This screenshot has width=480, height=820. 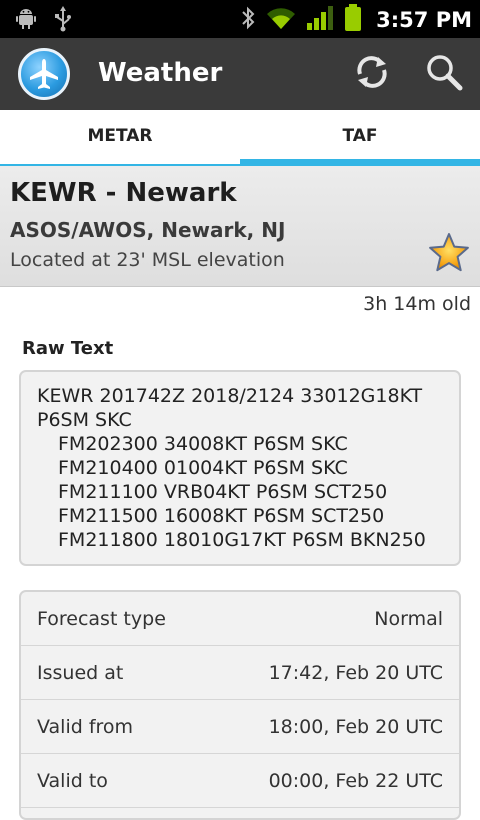 I want to click on wifi-icon, so click(x=281, y=20).